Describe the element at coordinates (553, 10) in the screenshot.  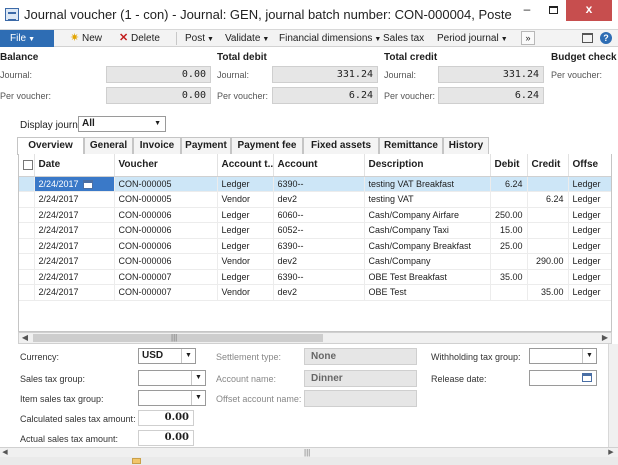
I see `maximize-button` at that location.